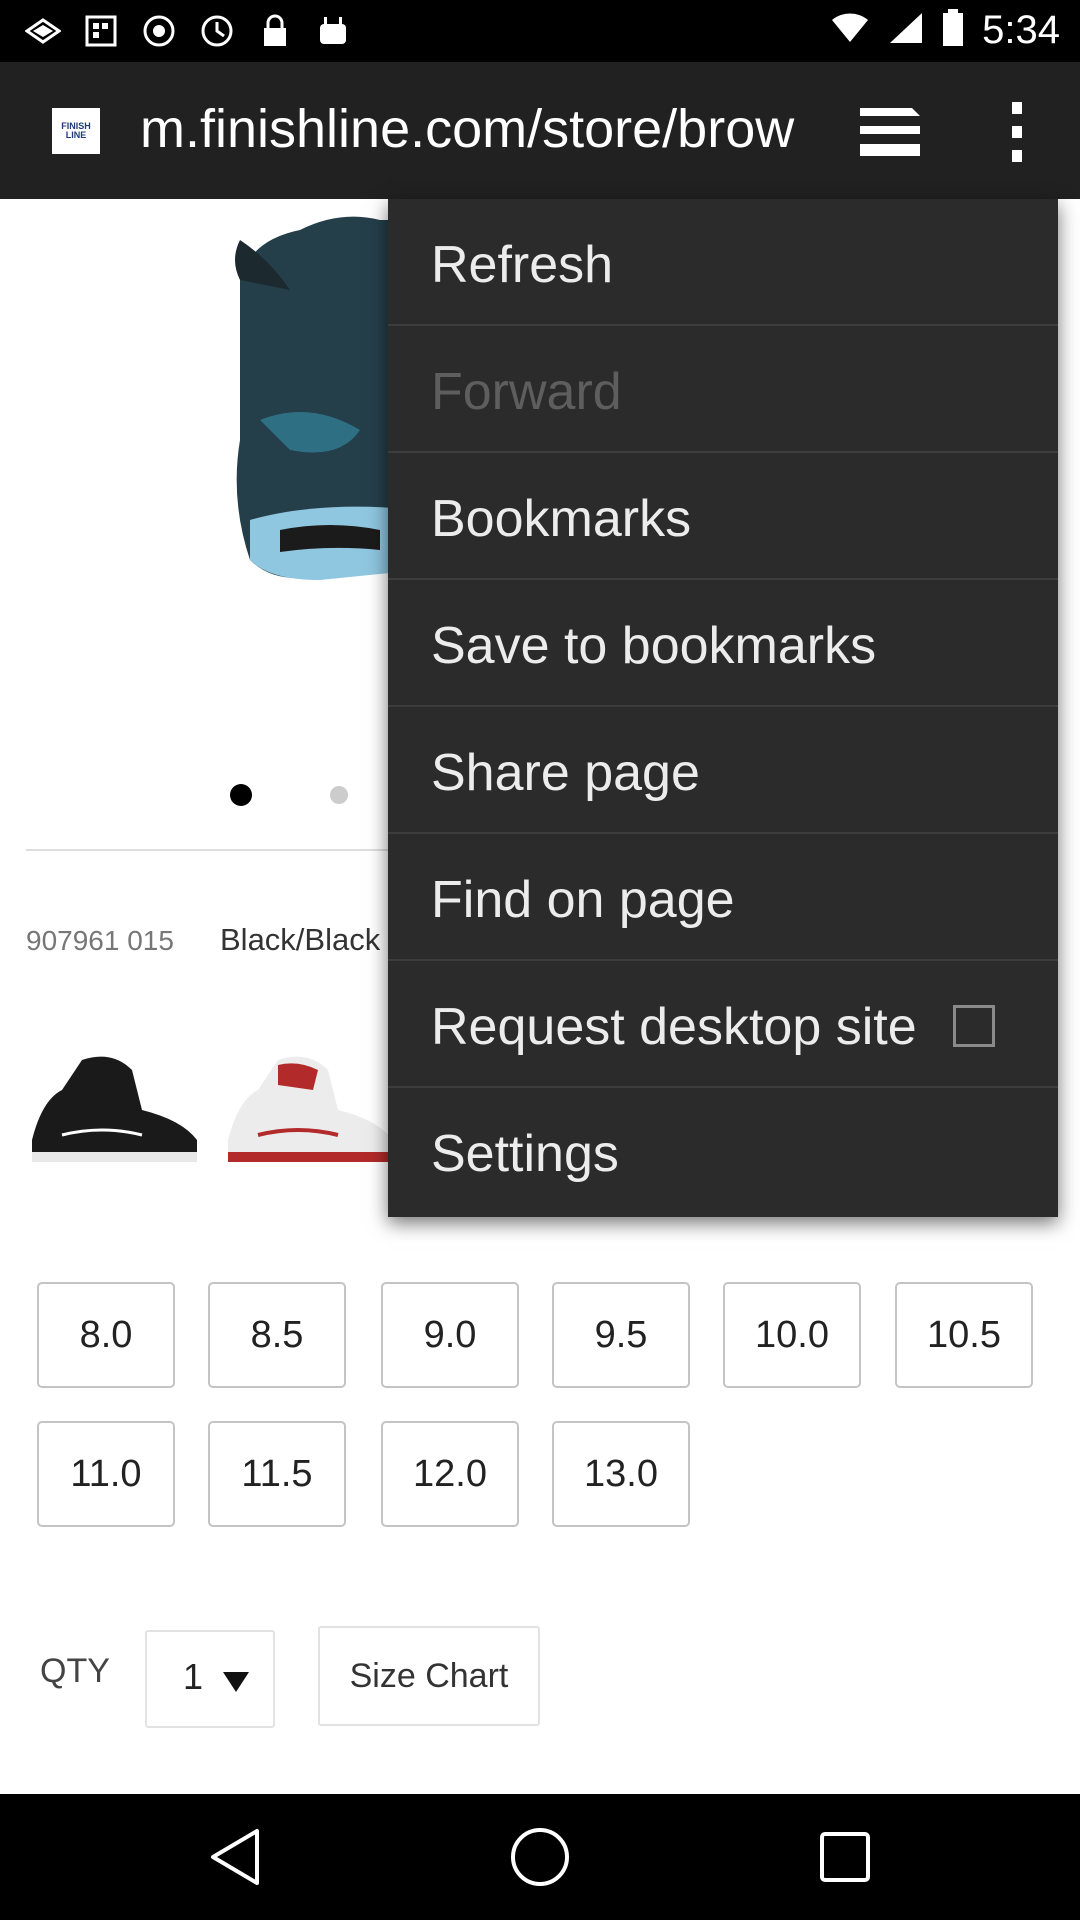 The image size is (1080, 1920). Describe the element at coordinates (43, 31) in the screenshot. I see `photo-icon` at that location.